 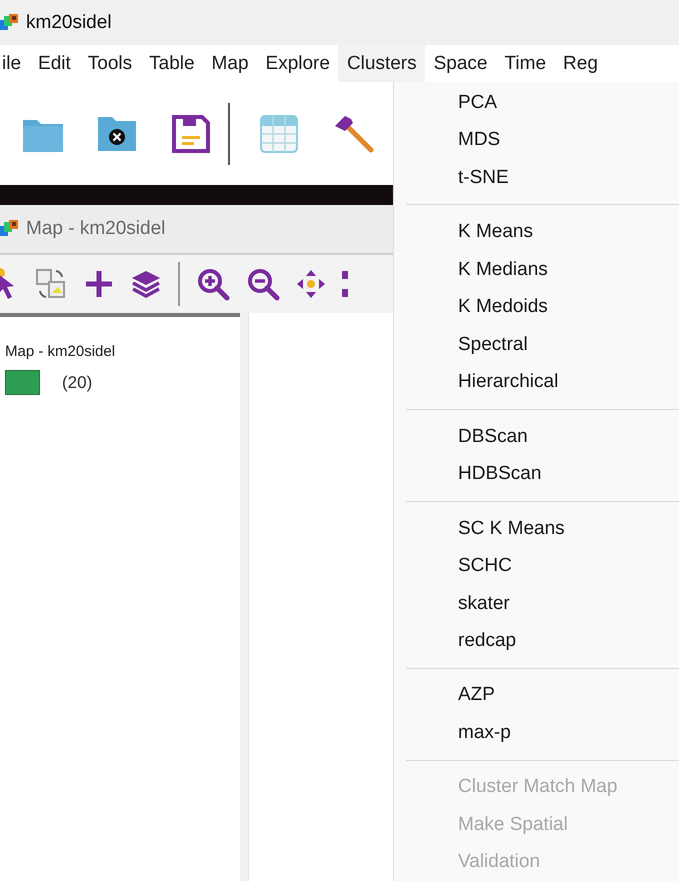 I want to click on zoom-out-icon, so click(x=263, y=284).